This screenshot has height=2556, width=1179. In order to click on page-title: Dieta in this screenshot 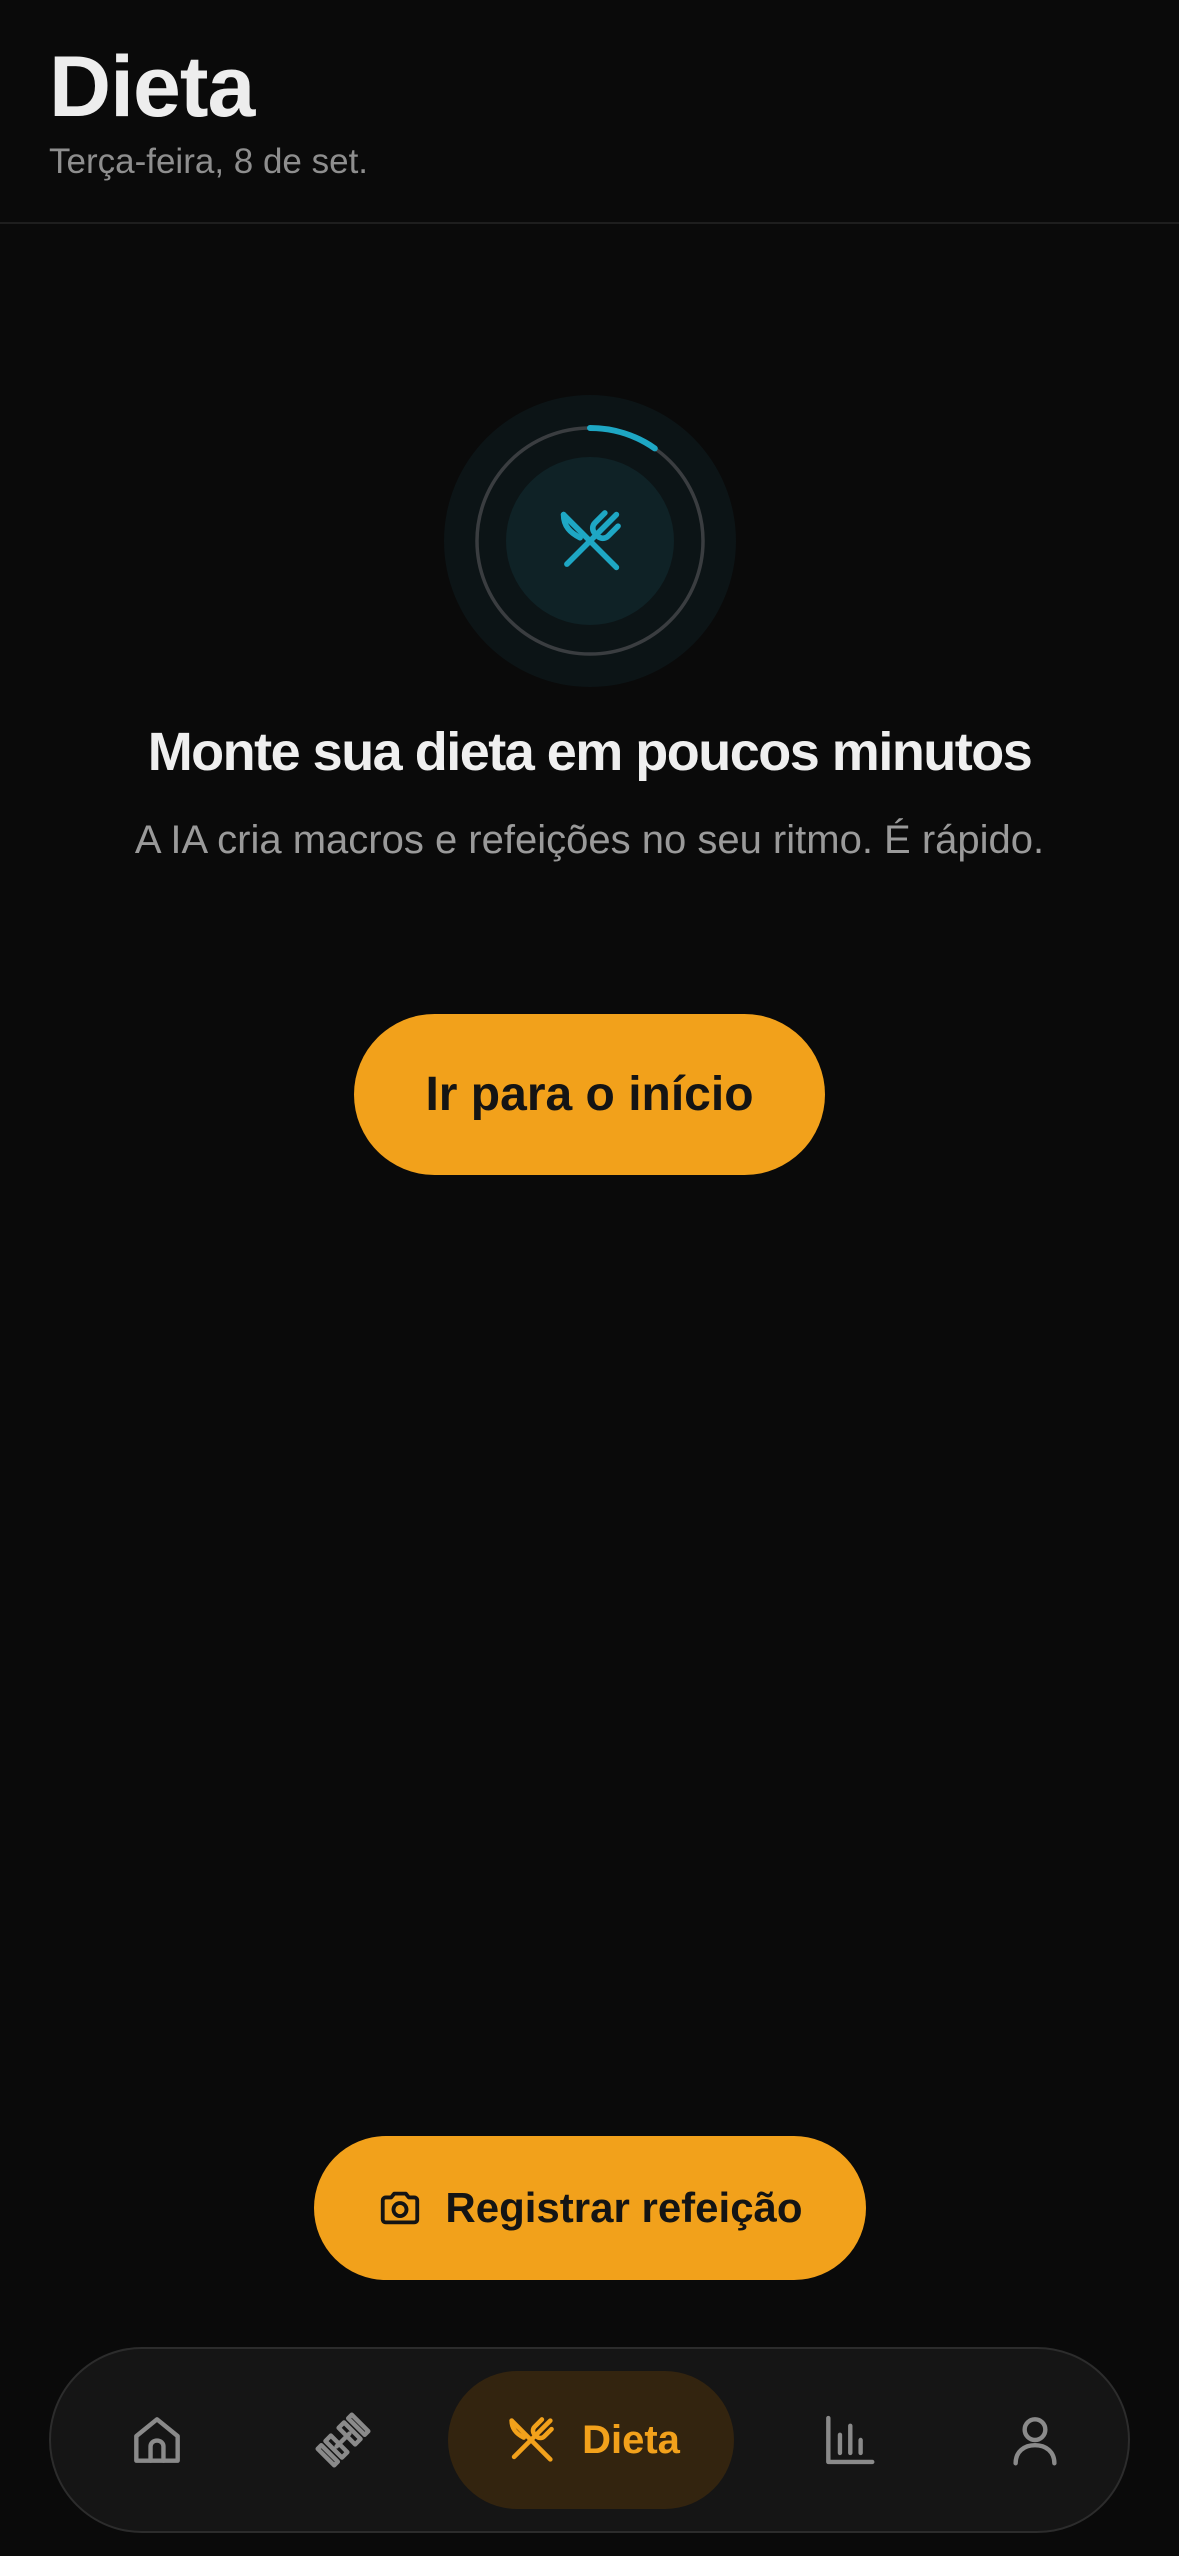, I will do `click(152, 87)`.